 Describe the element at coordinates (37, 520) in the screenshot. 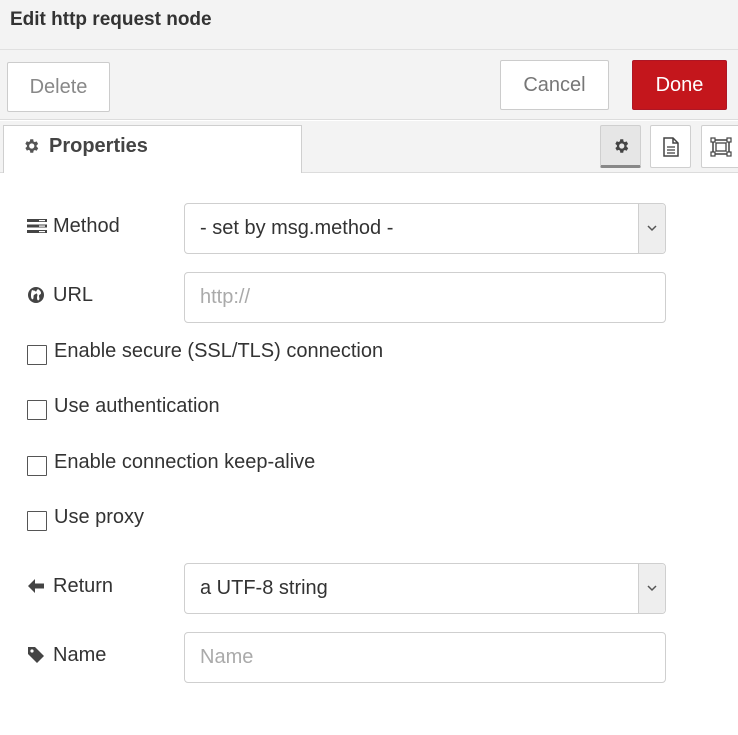

I see `proxy-checkbox` at that location.